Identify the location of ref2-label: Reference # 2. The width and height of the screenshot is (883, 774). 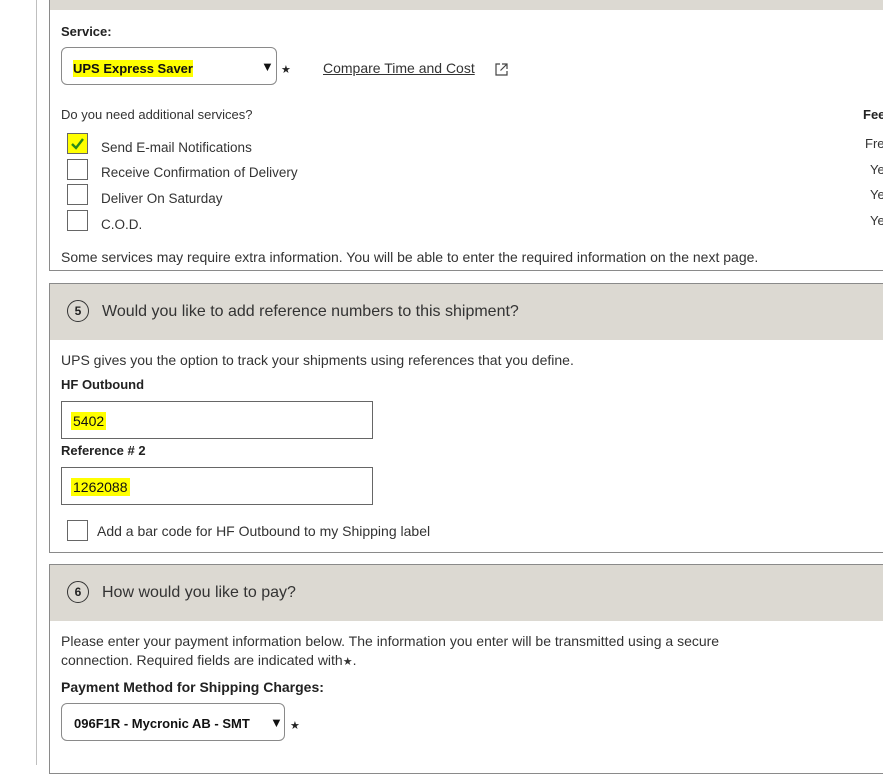
(103, 450).